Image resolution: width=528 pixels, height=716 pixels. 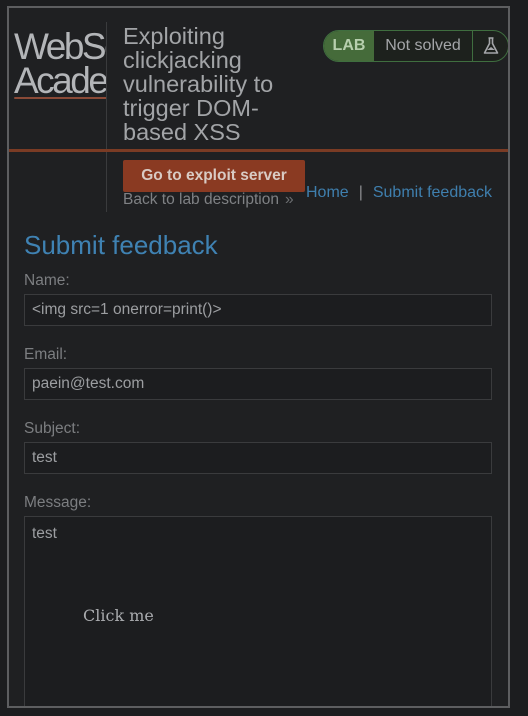 I want to click on name-field: <img src=1 onerror=print()>, so click(x=258, y=310).